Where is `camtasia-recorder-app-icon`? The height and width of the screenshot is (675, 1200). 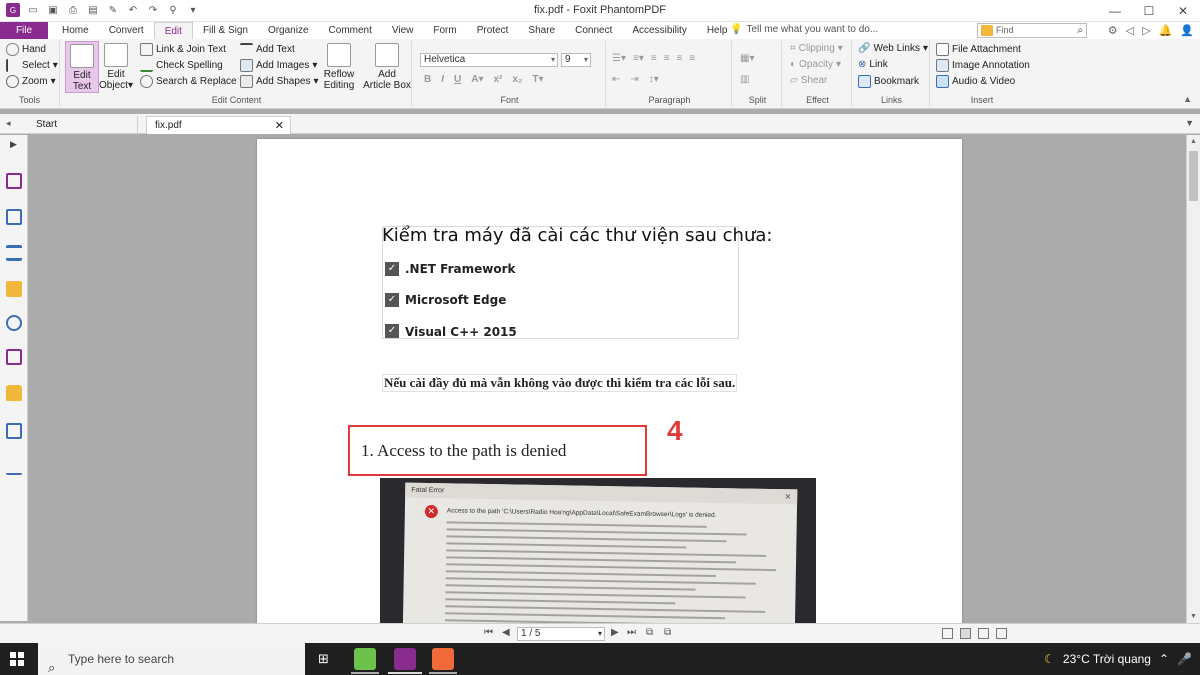 camtasia-recorder-app-icon is located at coordinates (443, 659).